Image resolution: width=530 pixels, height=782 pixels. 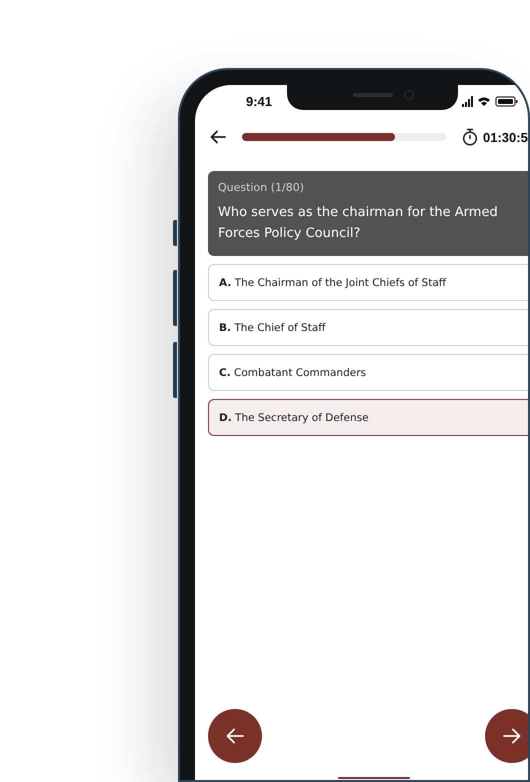 I want to click on answer-option: C. Combatant Commanders, so click(x=368, y=372).